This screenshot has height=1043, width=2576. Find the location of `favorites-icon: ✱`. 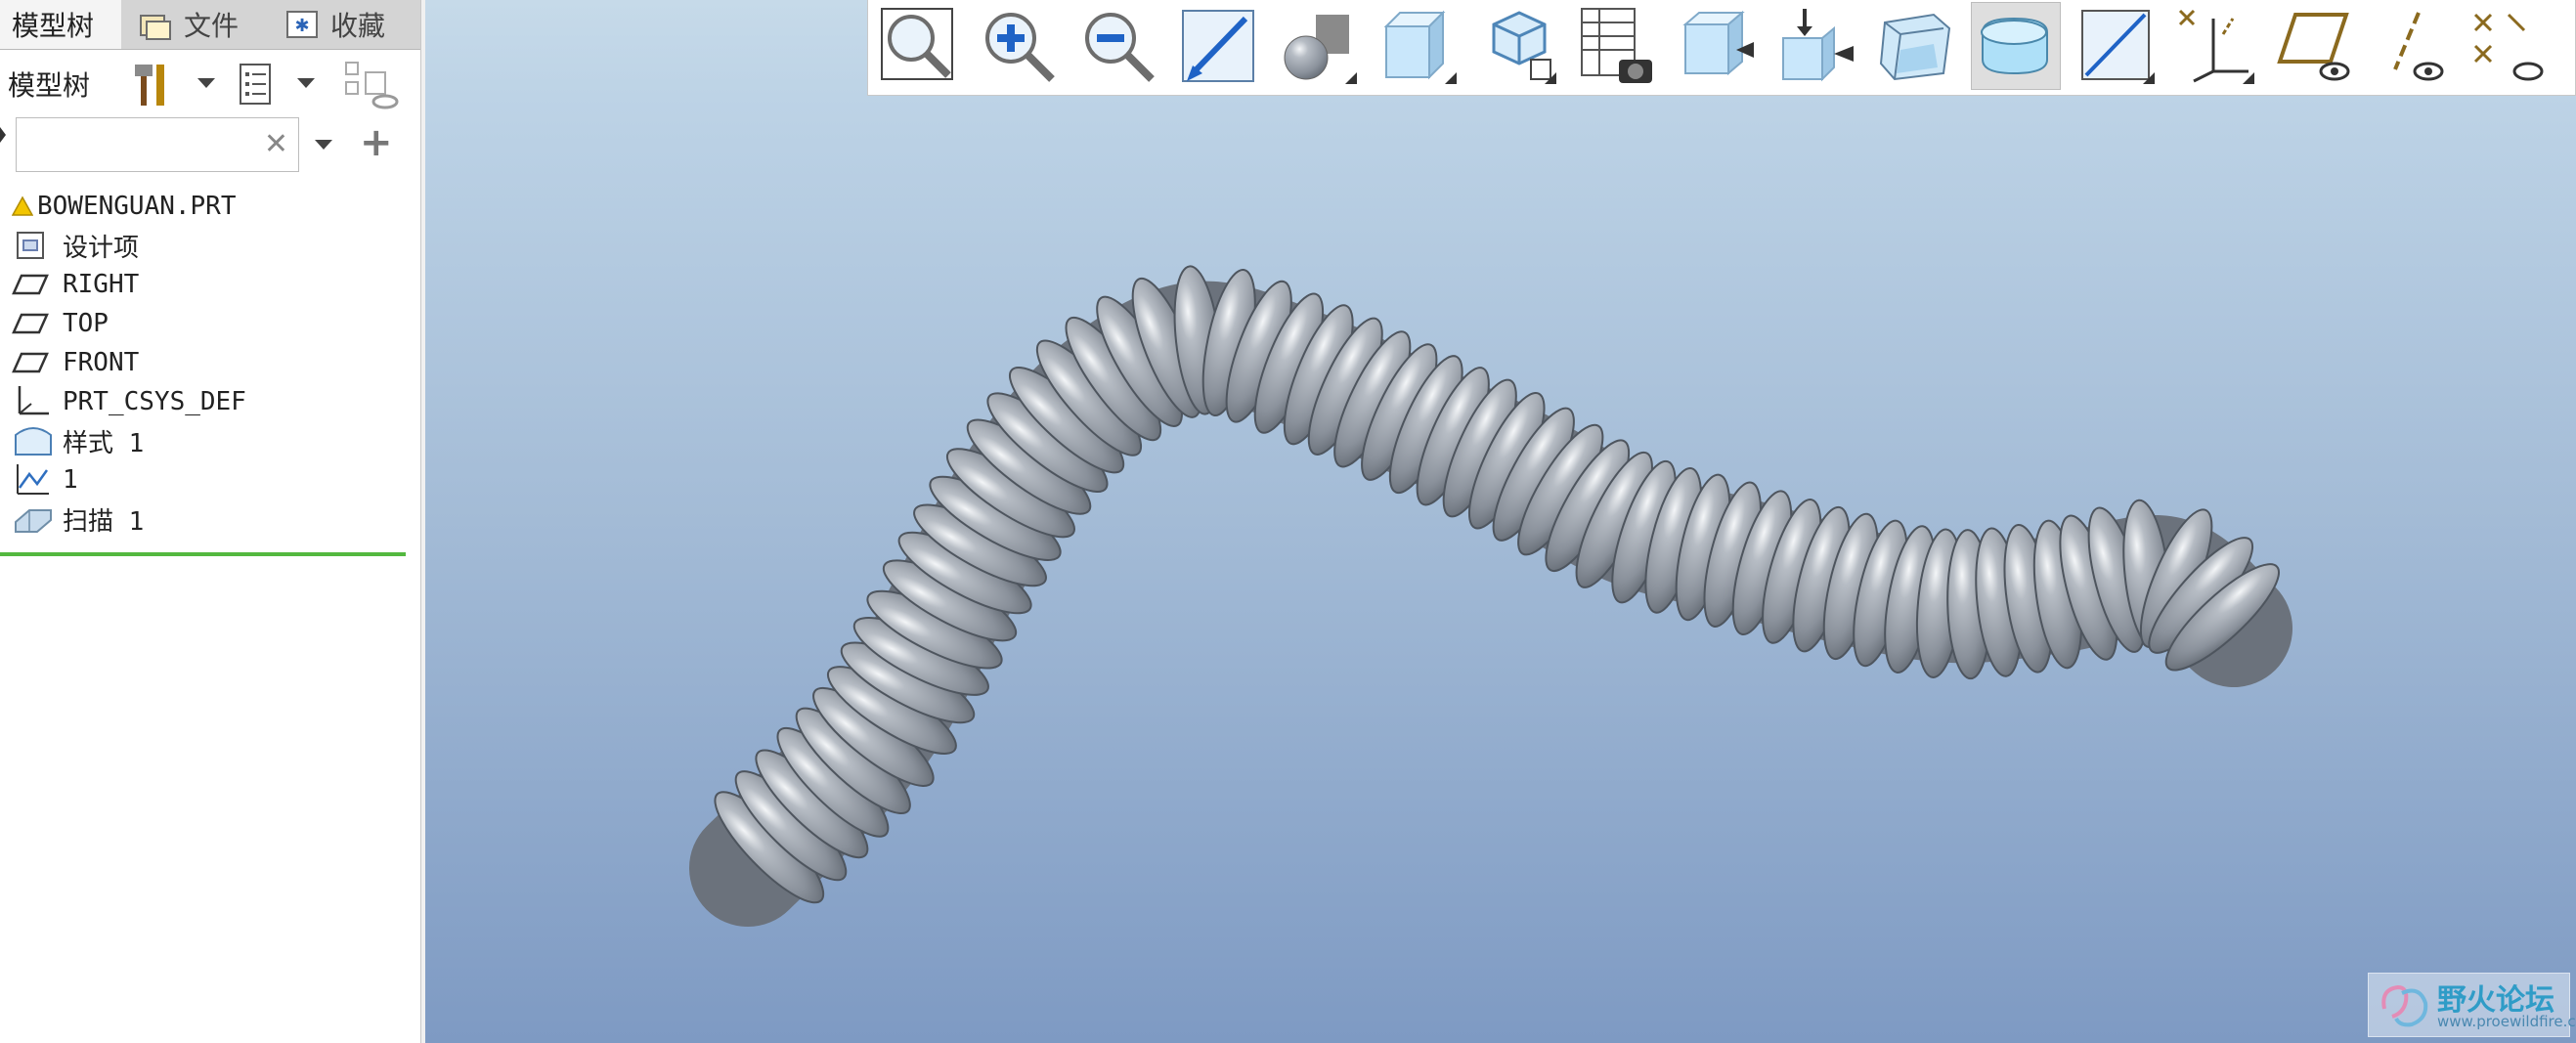

favorites-icon: ✱ is located at coordinates (302, 24).